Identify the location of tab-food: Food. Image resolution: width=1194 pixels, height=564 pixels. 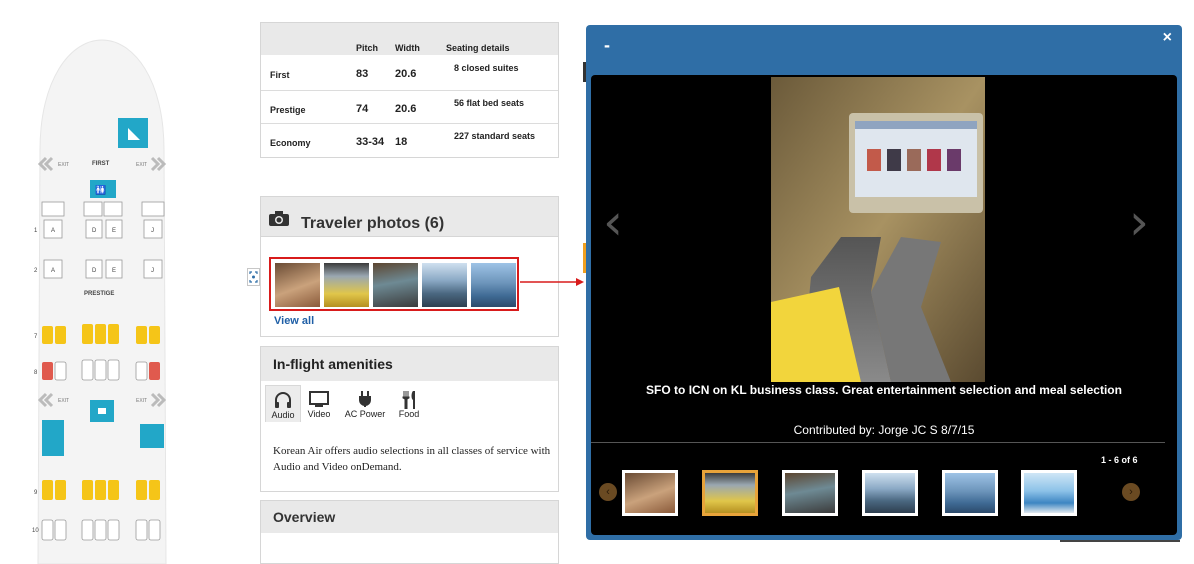
(409, 403).